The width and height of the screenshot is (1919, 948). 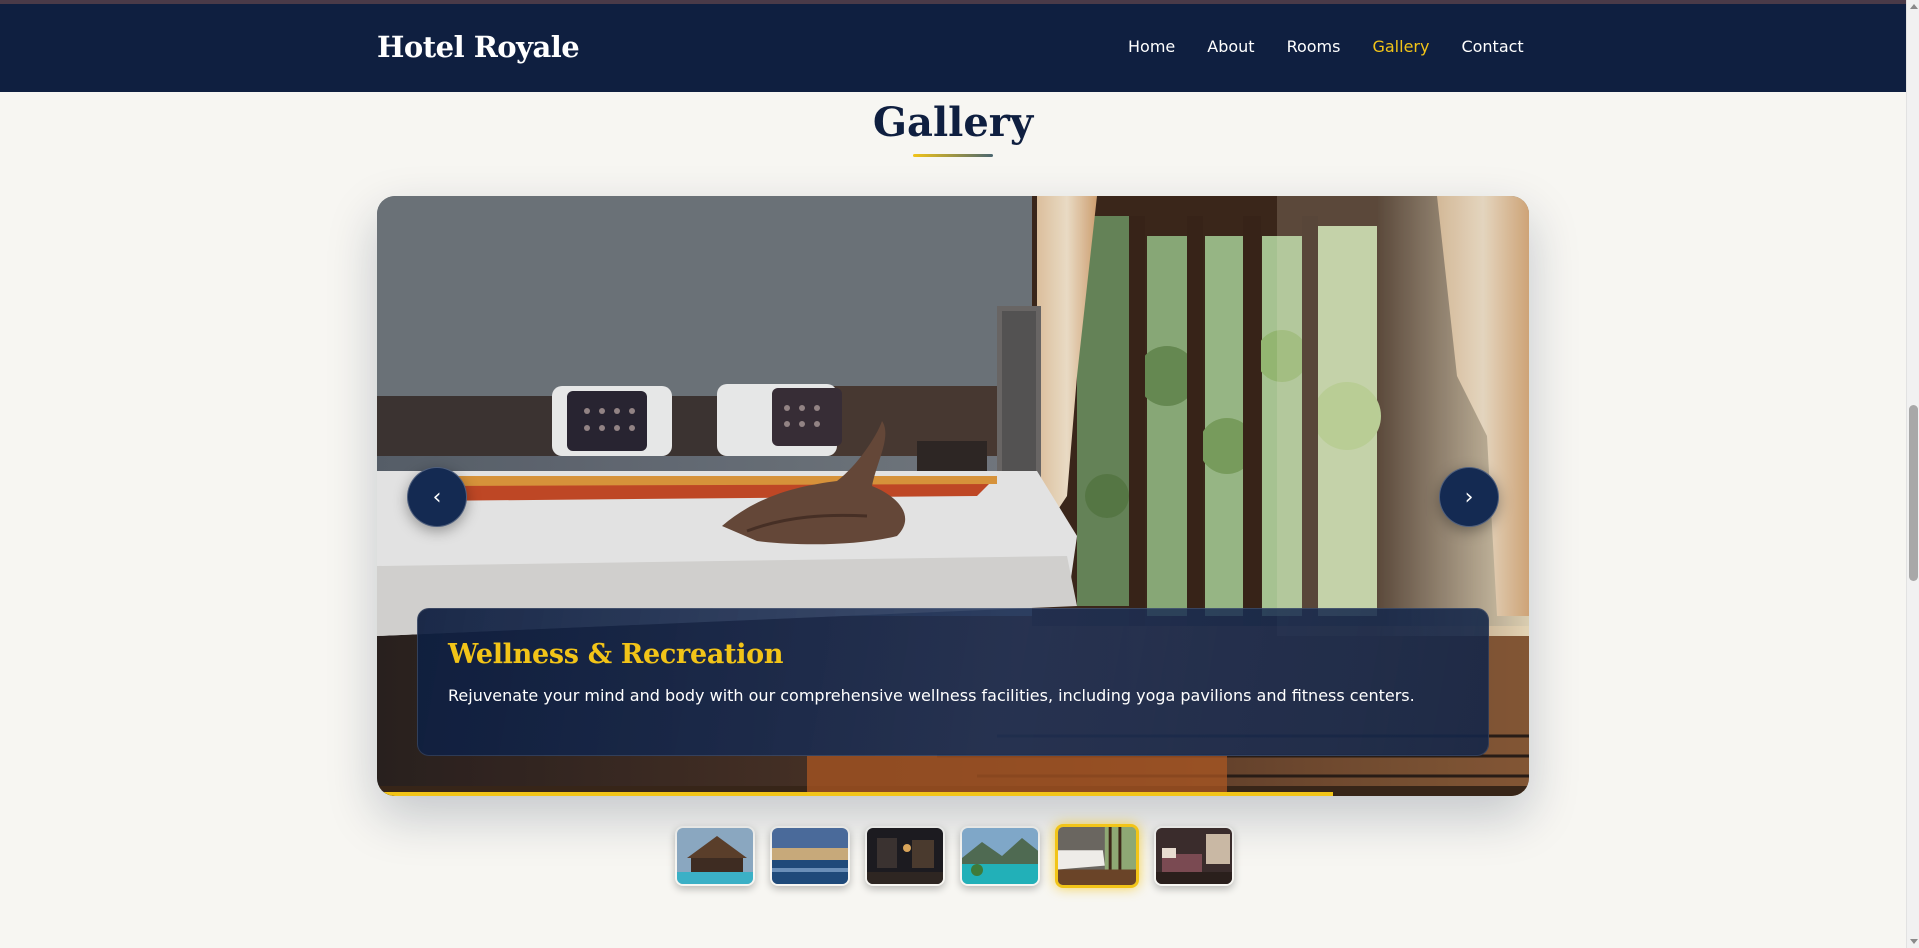 What do you see at coordinates (1230, 46) in the screenshot?
I see `nav-about: About` at bounding box center [1230, 46].